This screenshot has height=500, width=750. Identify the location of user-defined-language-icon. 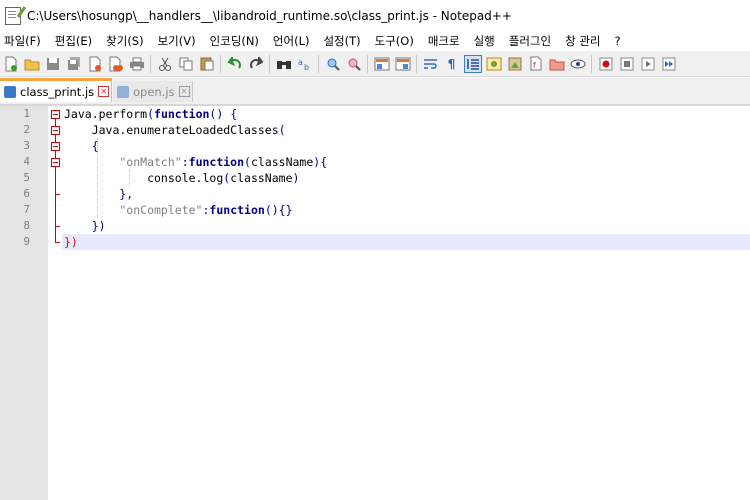
(494, 64).